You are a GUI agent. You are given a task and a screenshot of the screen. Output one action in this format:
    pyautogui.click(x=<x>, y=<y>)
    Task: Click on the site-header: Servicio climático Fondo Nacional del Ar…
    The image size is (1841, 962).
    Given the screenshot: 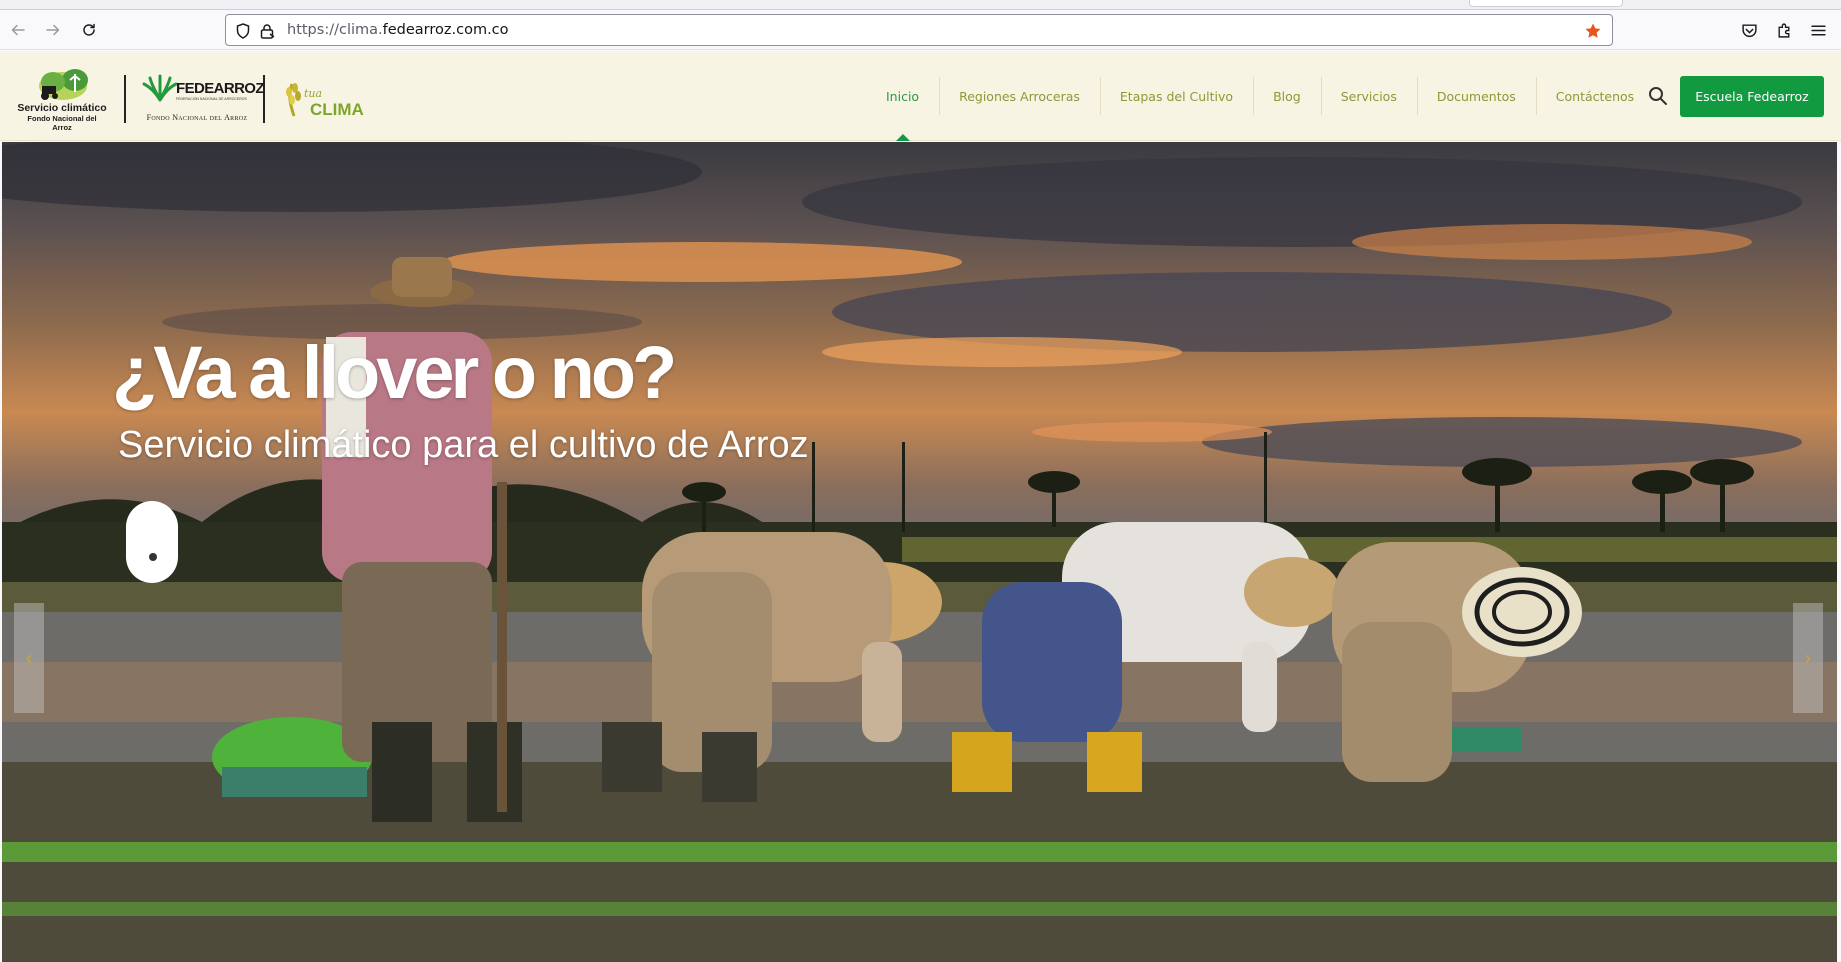 What is the action you would take?
    pyautogui.click(x=920, y=96)
    